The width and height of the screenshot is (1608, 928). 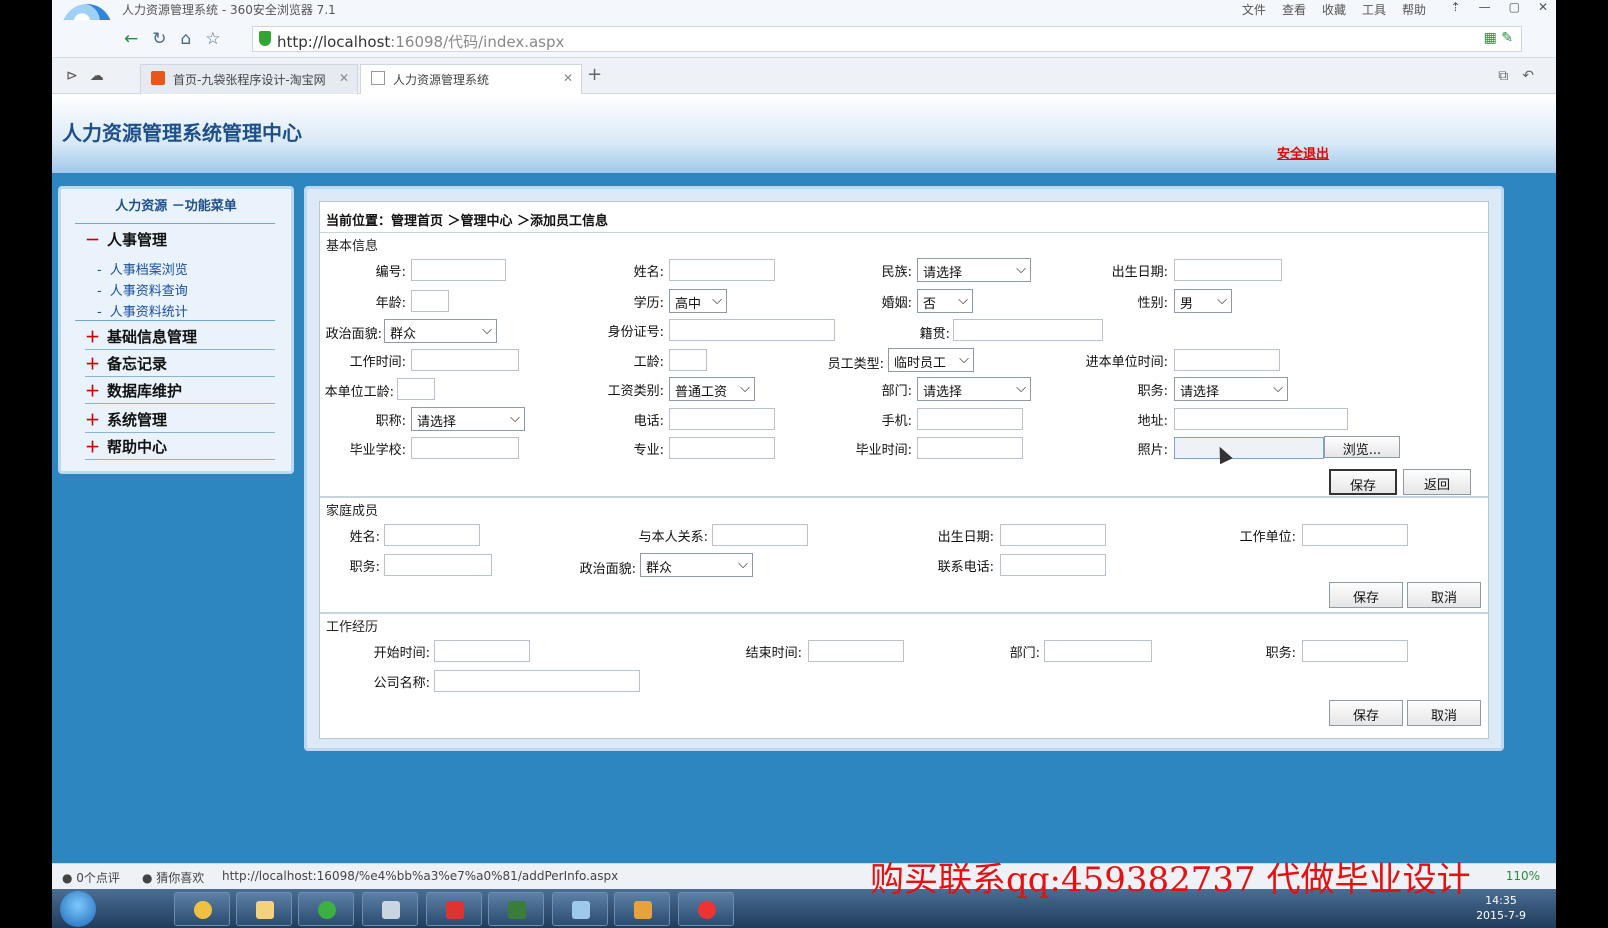 What do you see at coordinates (516, 909) in the screenshot?
I see `taskbar-terminal-icon` at bounding box center [516, 909].